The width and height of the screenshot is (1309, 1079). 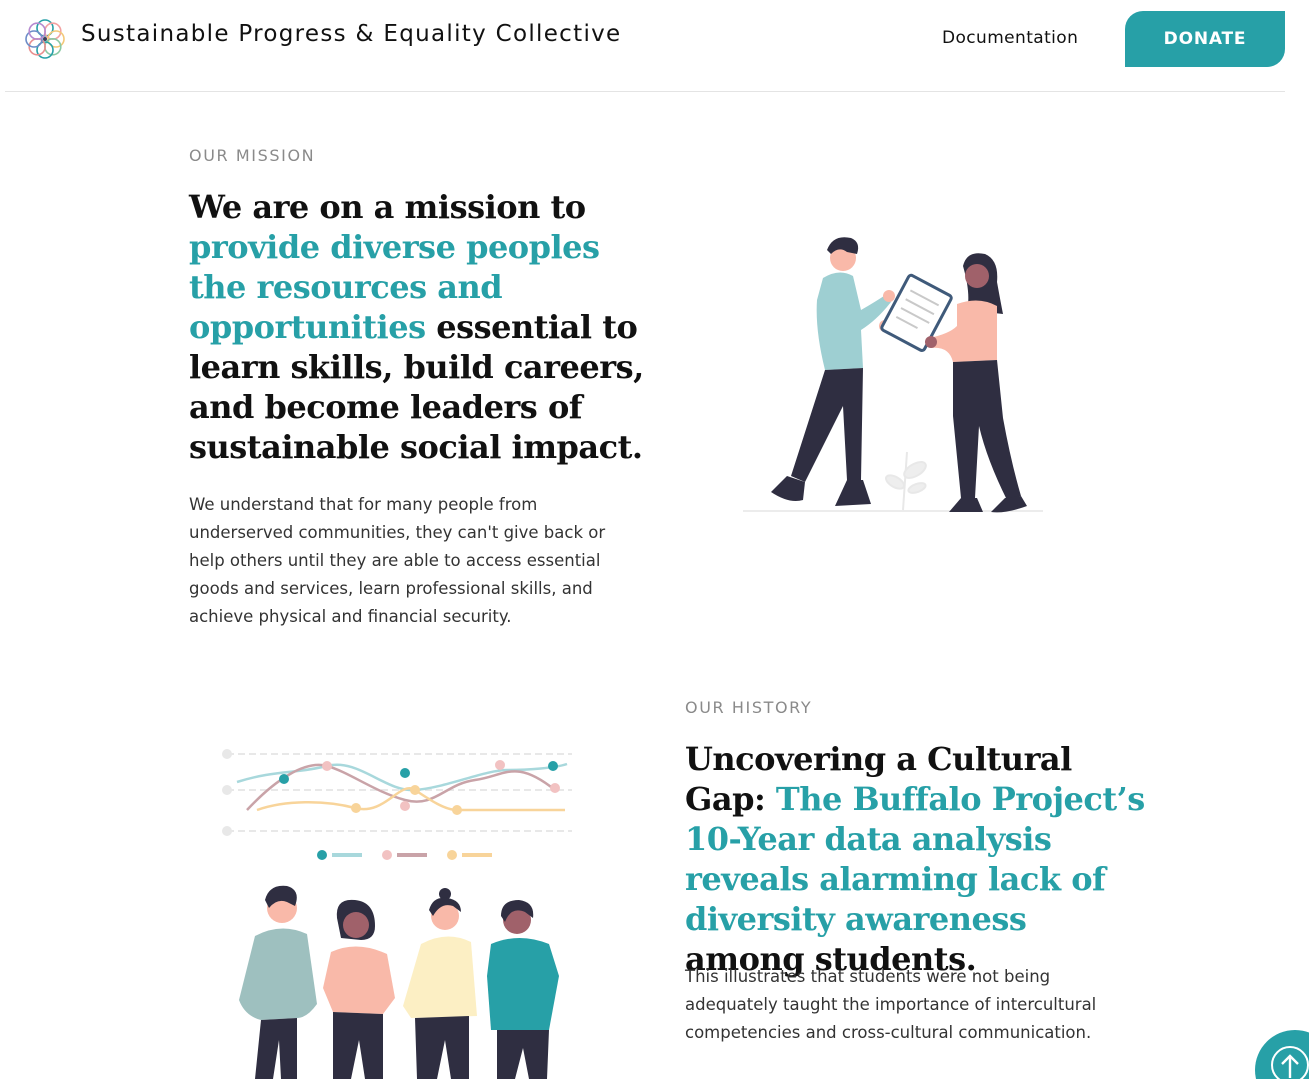 I want to click on nav-documentation-link: Documentation, so click(x=1010, y=38).